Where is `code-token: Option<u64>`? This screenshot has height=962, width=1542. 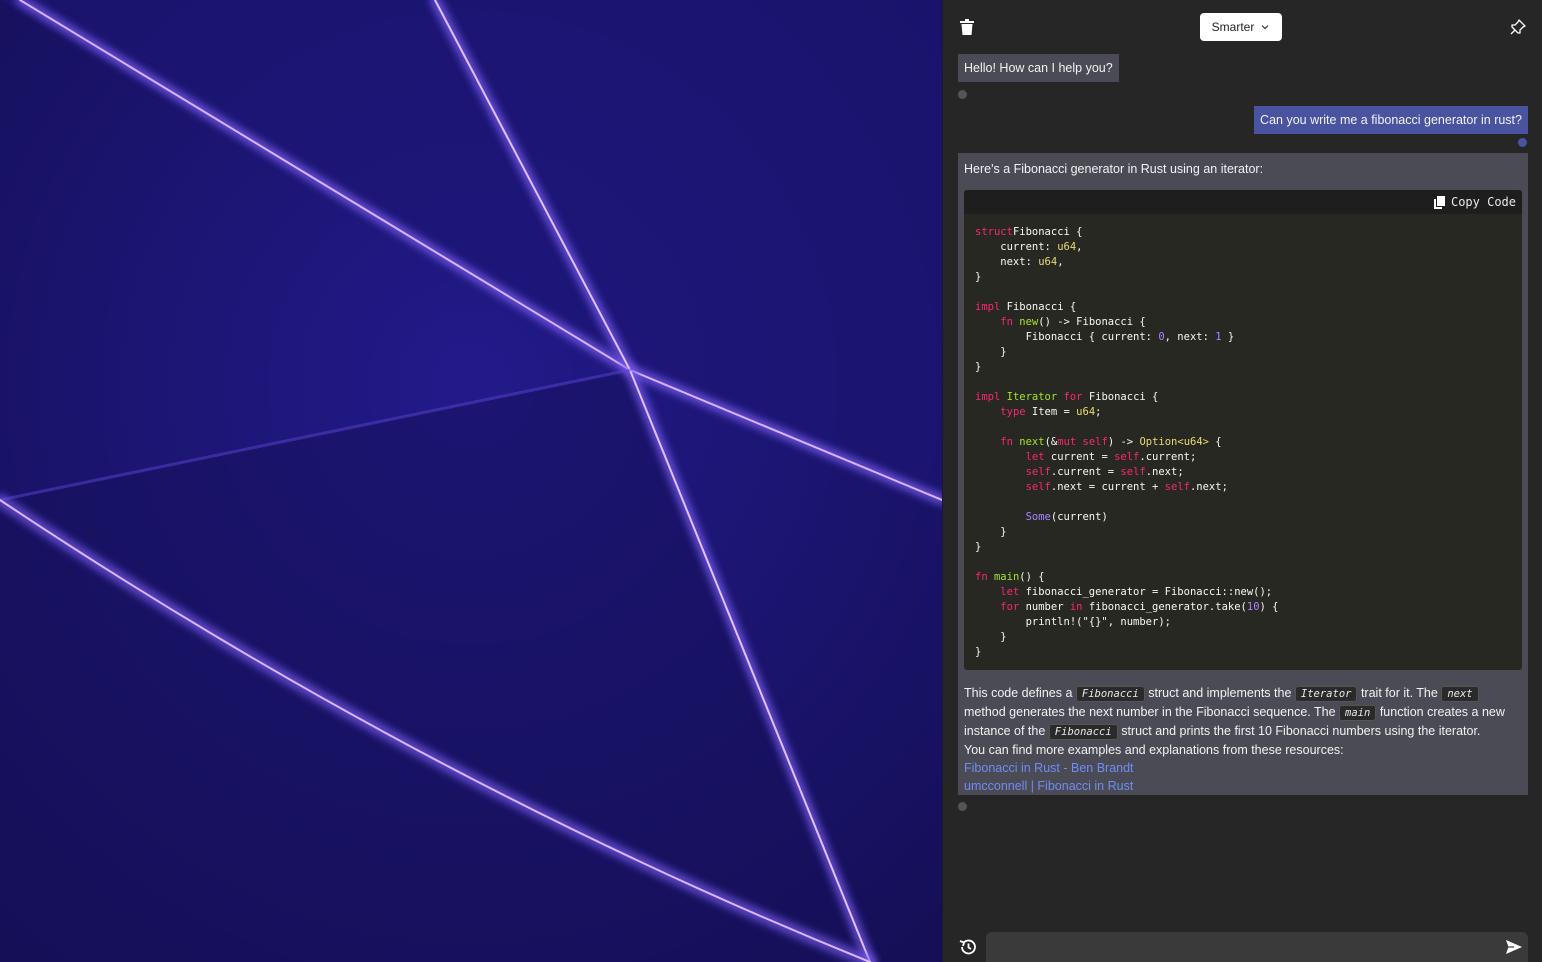 code-token: Option<u64> is located at coordinates (1174, 442).